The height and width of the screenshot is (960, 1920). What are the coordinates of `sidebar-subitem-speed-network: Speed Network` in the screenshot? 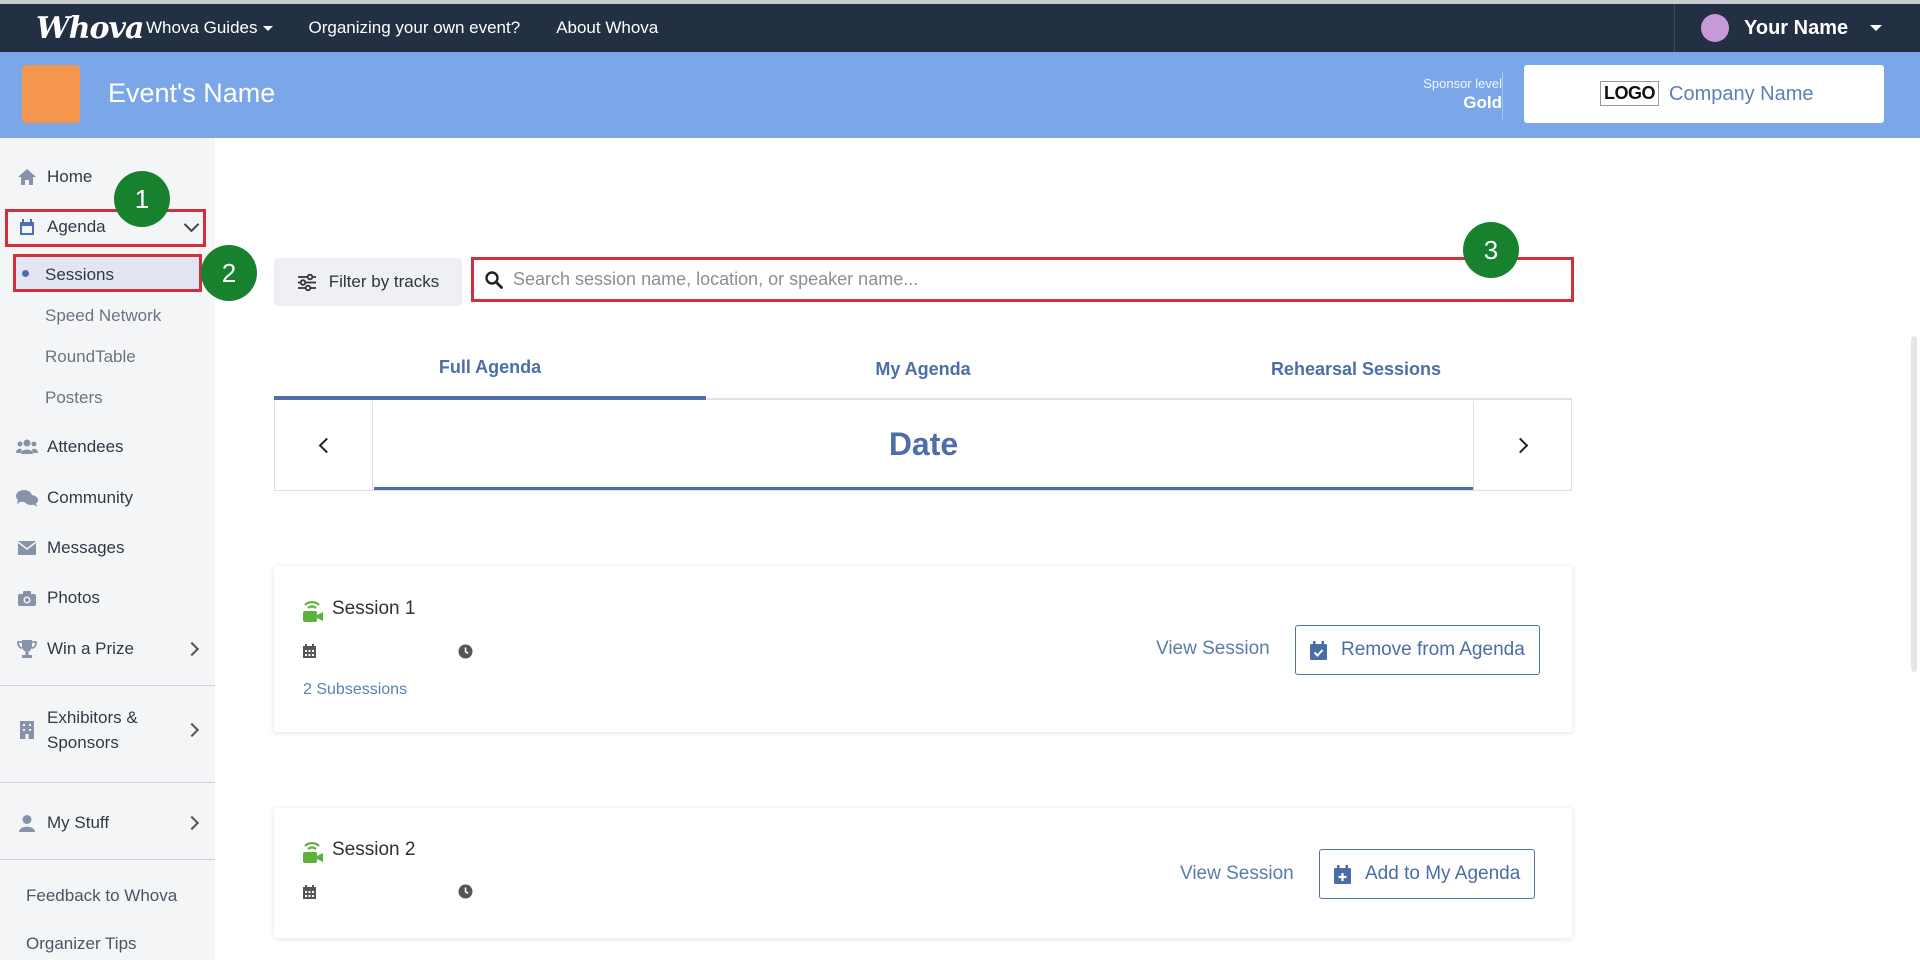 It's located at (103, 316).